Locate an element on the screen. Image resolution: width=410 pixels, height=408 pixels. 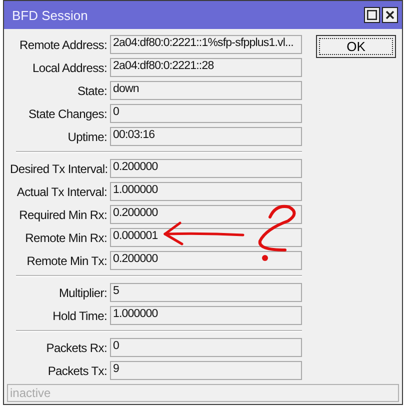
question-mark-drawing is located at coordinates (277, 232).